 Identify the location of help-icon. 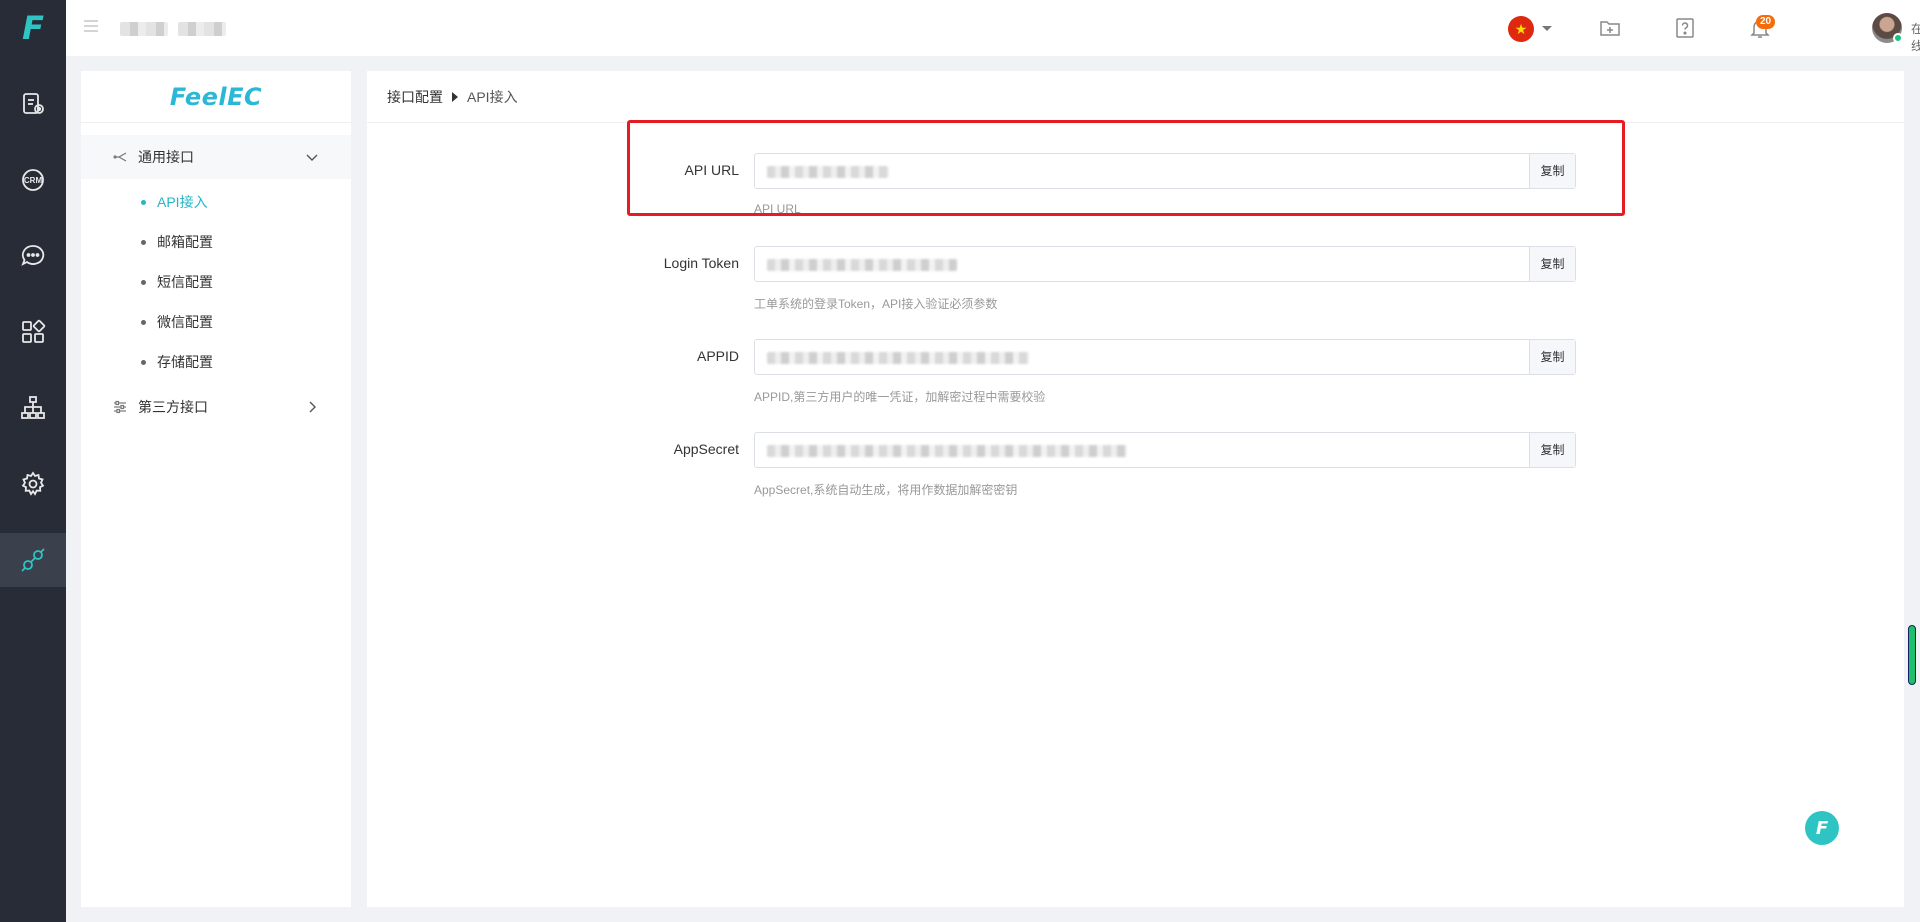
(1685, 28).